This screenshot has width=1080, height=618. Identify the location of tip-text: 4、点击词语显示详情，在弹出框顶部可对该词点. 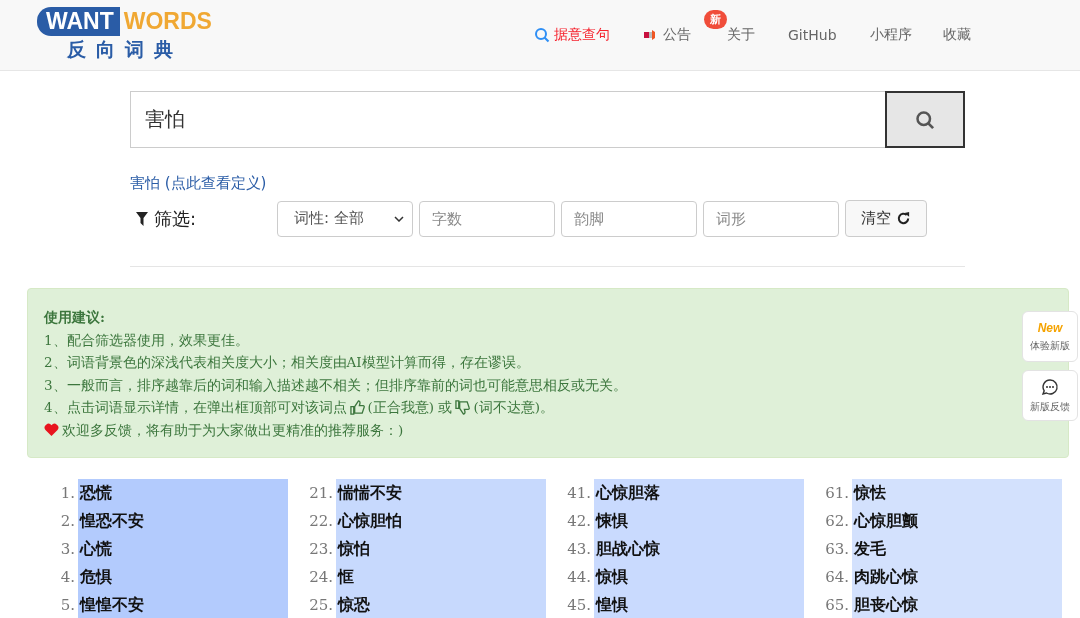
(195, 407).